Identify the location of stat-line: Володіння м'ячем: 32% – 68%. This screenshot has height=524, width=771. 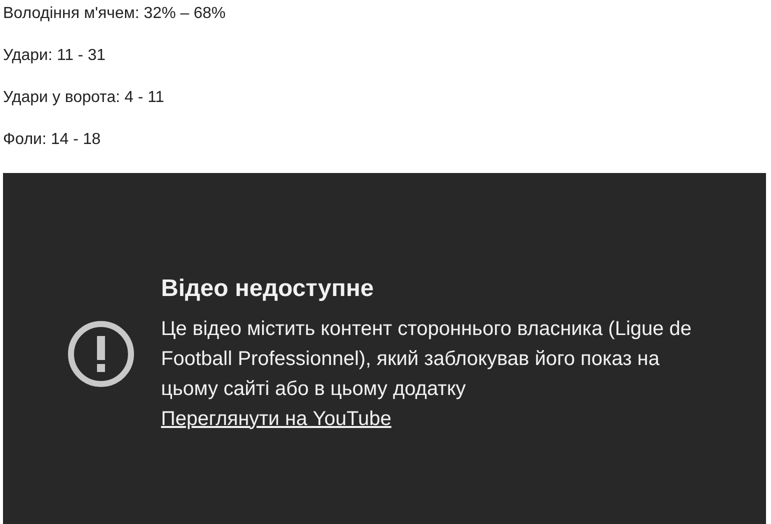
(115, 14).